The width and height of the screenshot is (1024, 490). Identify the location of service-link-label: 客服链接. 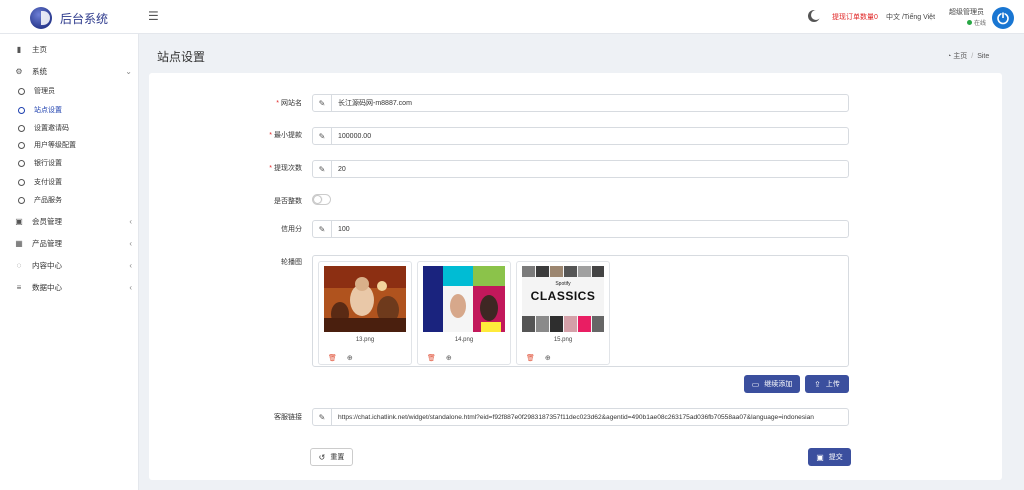
(288, 417).